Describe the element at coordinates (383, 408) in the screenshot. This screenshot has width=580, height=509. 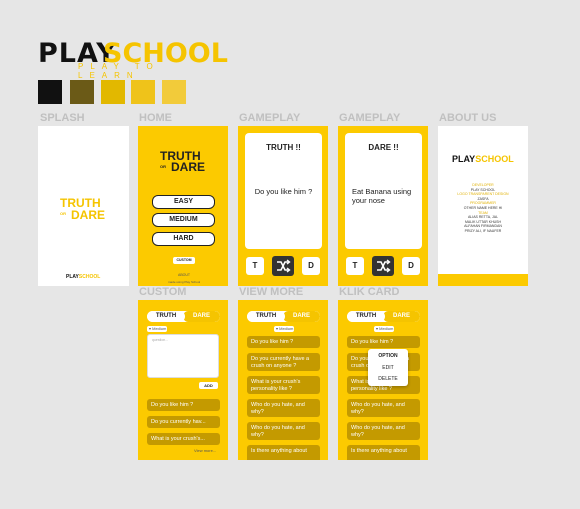
I see `klik-item-4: Who do you hate, and why?` at that location.